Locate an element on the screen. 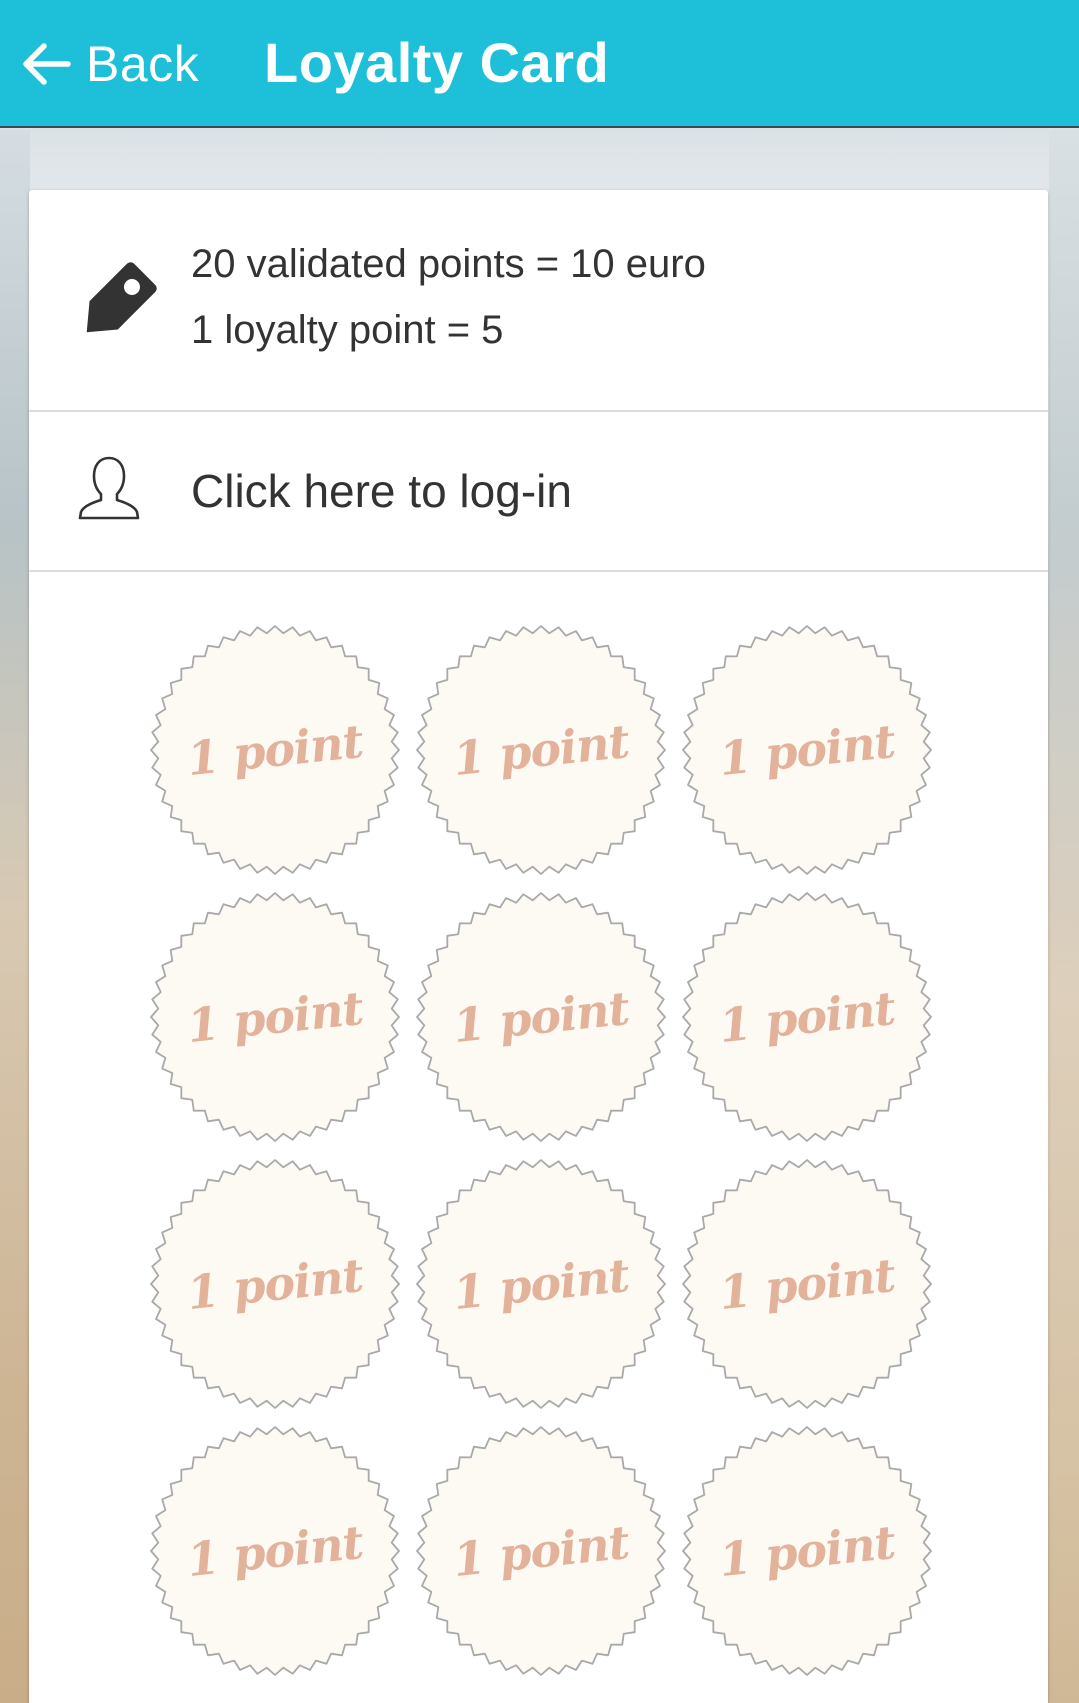 The image size is (1079, 1703). background-right is located at coordinates (1064, 916).